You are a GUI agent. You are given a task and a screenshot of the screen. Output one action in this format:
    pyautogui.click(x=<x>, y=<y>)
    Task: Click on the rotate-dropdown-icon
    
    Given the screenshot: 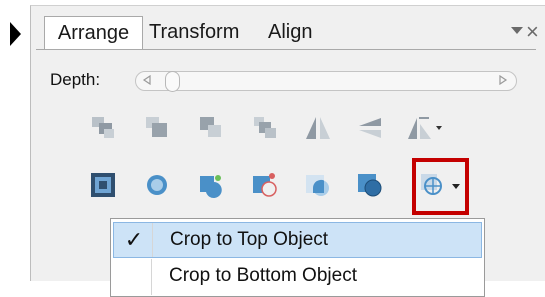 What is the action you would take?
    pyautogui.click(x=424, y=128)
    